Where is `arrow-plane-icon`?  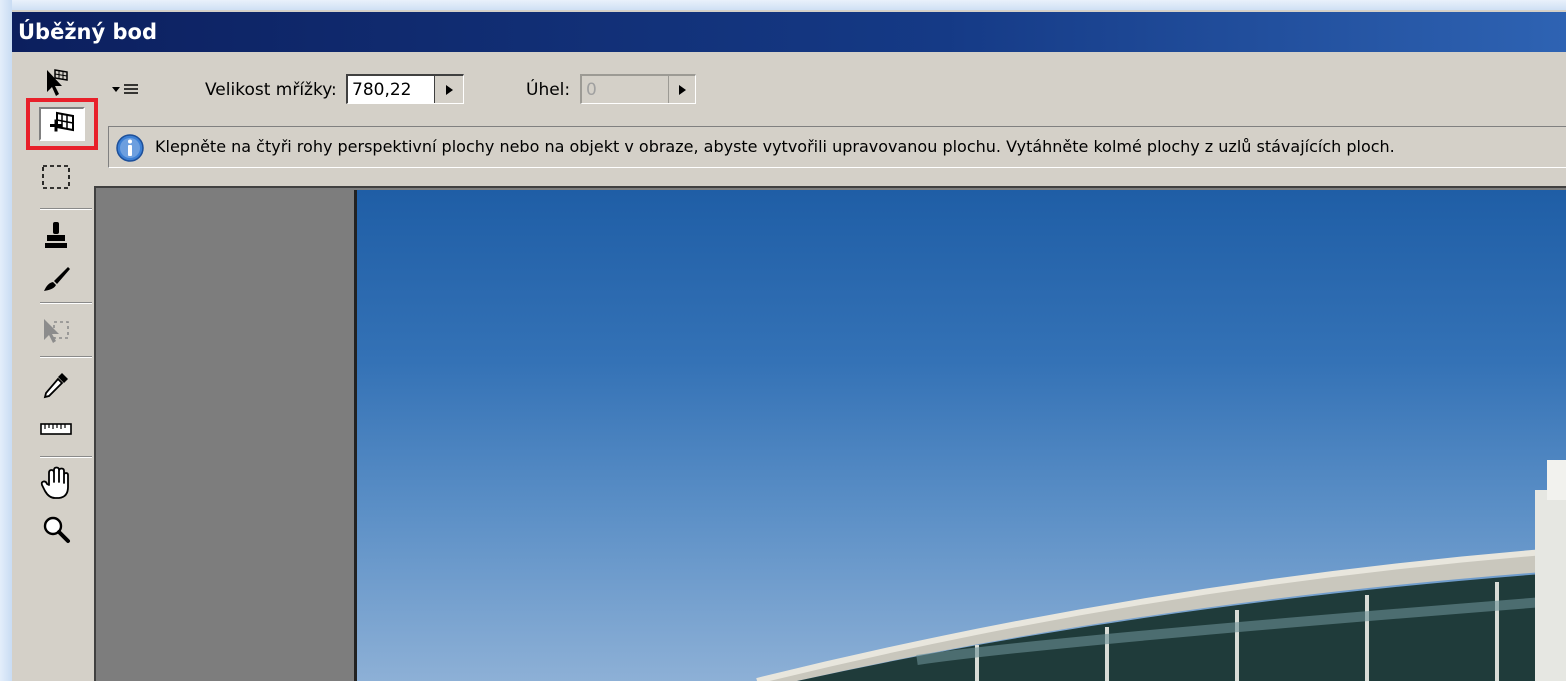
arrow-plane-icon is located at coordinates (57, 82).